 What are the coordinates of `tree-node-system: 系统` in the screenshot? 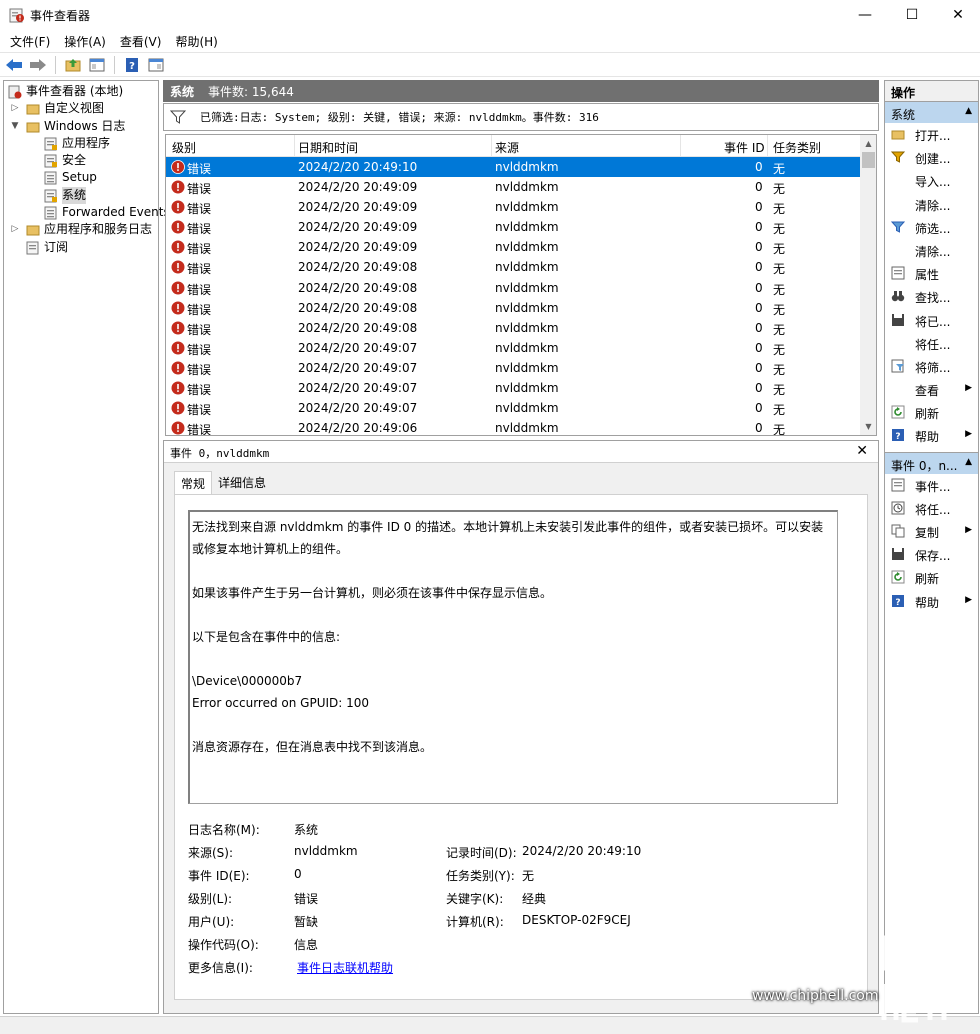 It's located at (81, 195).